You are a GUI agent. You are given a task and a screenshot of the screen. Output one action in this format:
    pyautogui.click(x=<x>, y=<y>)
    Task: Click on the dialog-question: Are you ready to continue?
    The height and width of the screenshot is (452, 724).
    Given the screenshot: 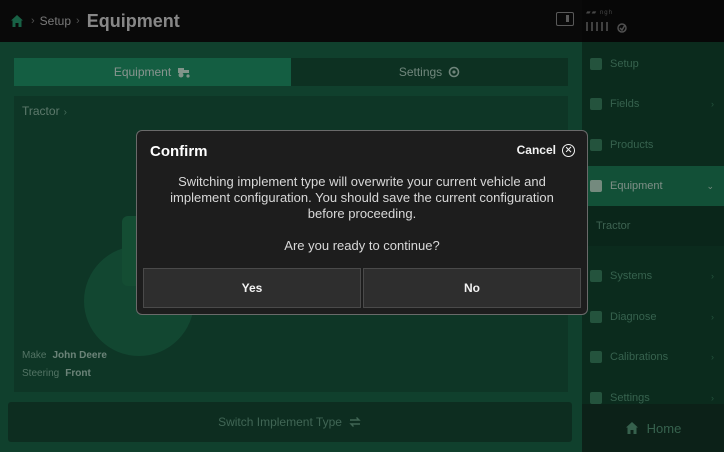 What is the action you would take?
    pyautogui.click(x=362, y=245)
    